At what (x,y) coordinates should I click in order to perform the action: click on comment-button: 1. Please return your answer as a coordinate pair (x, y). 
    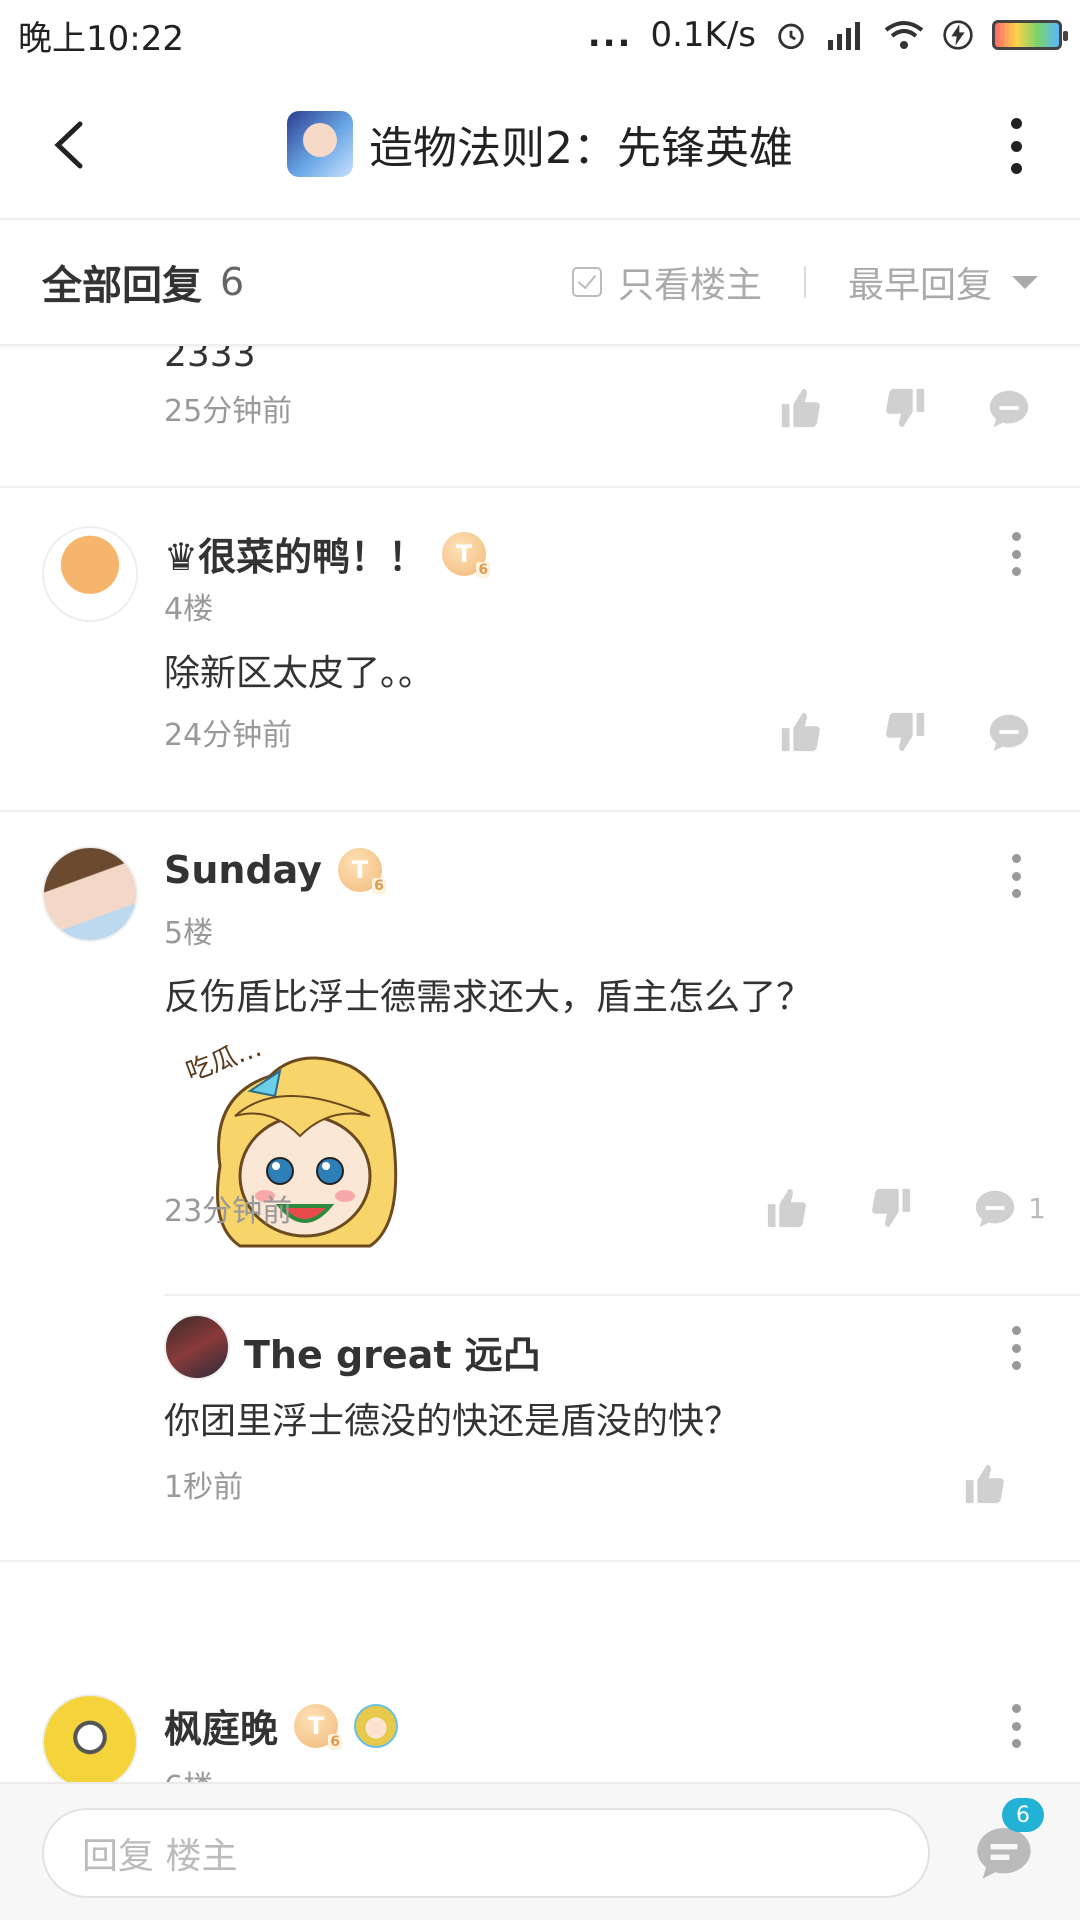
    Looking at the image, I should click on (1009, 1208).